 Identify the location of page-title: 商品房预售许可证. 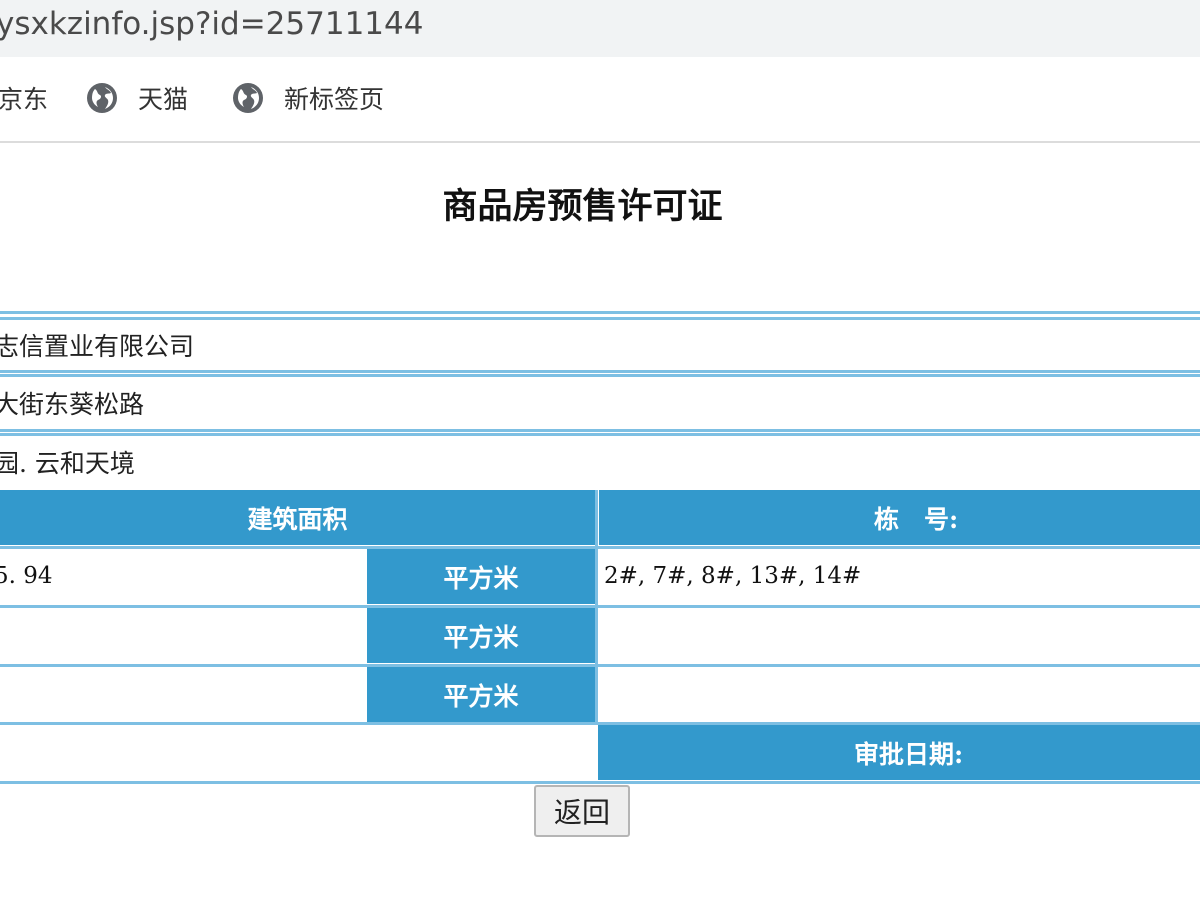
(582, 207).